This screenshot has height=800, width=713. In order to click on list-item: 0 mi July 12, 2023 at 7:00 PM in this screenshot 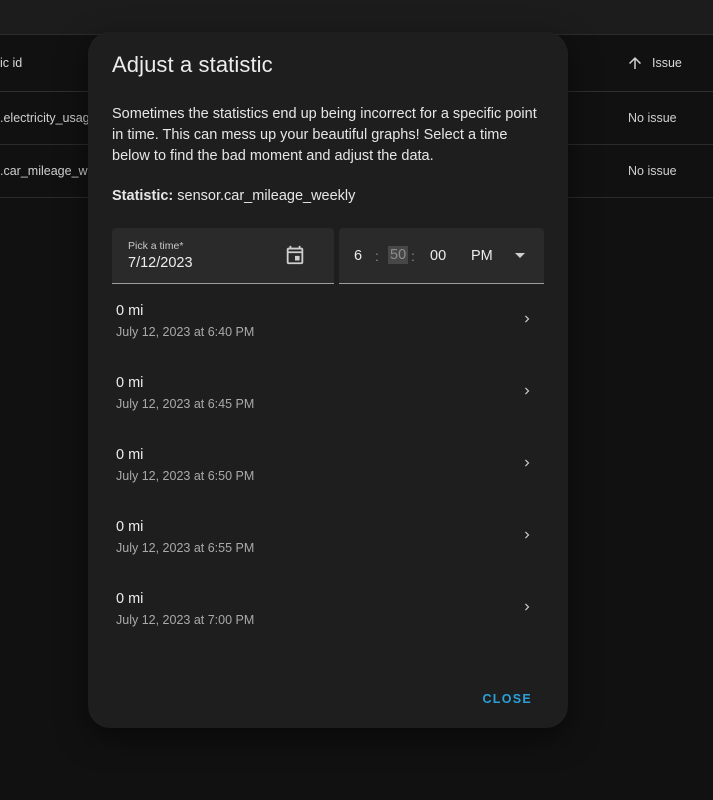, I will do `click(328, 608)`.